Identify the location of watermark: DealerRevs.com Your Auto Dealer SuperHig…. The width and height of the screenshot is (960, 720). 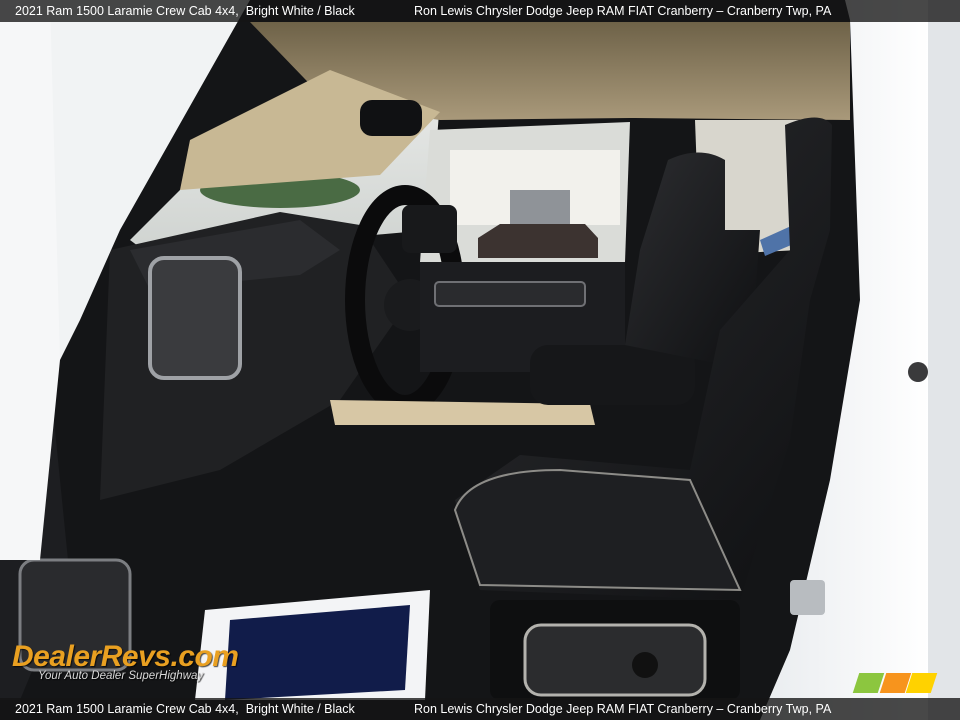
(125, 661).